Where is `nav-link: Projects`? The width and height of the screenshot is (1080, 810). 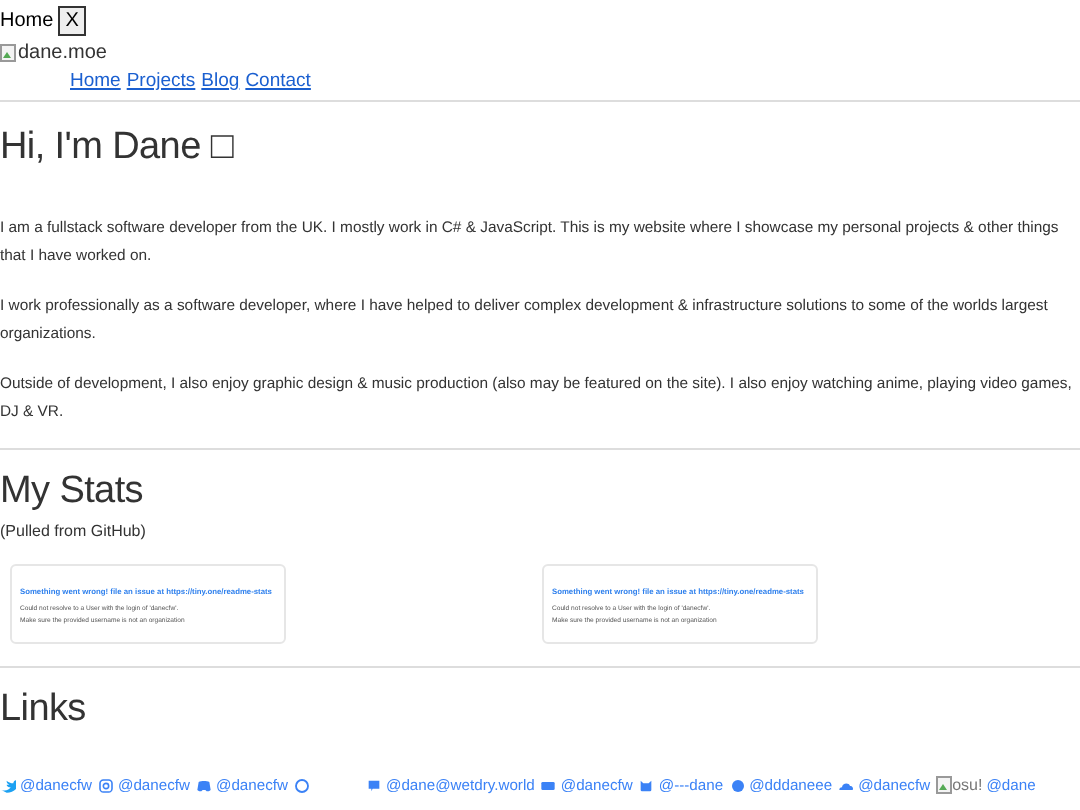 nav-link: Projects is located at coordinates (161, 85).